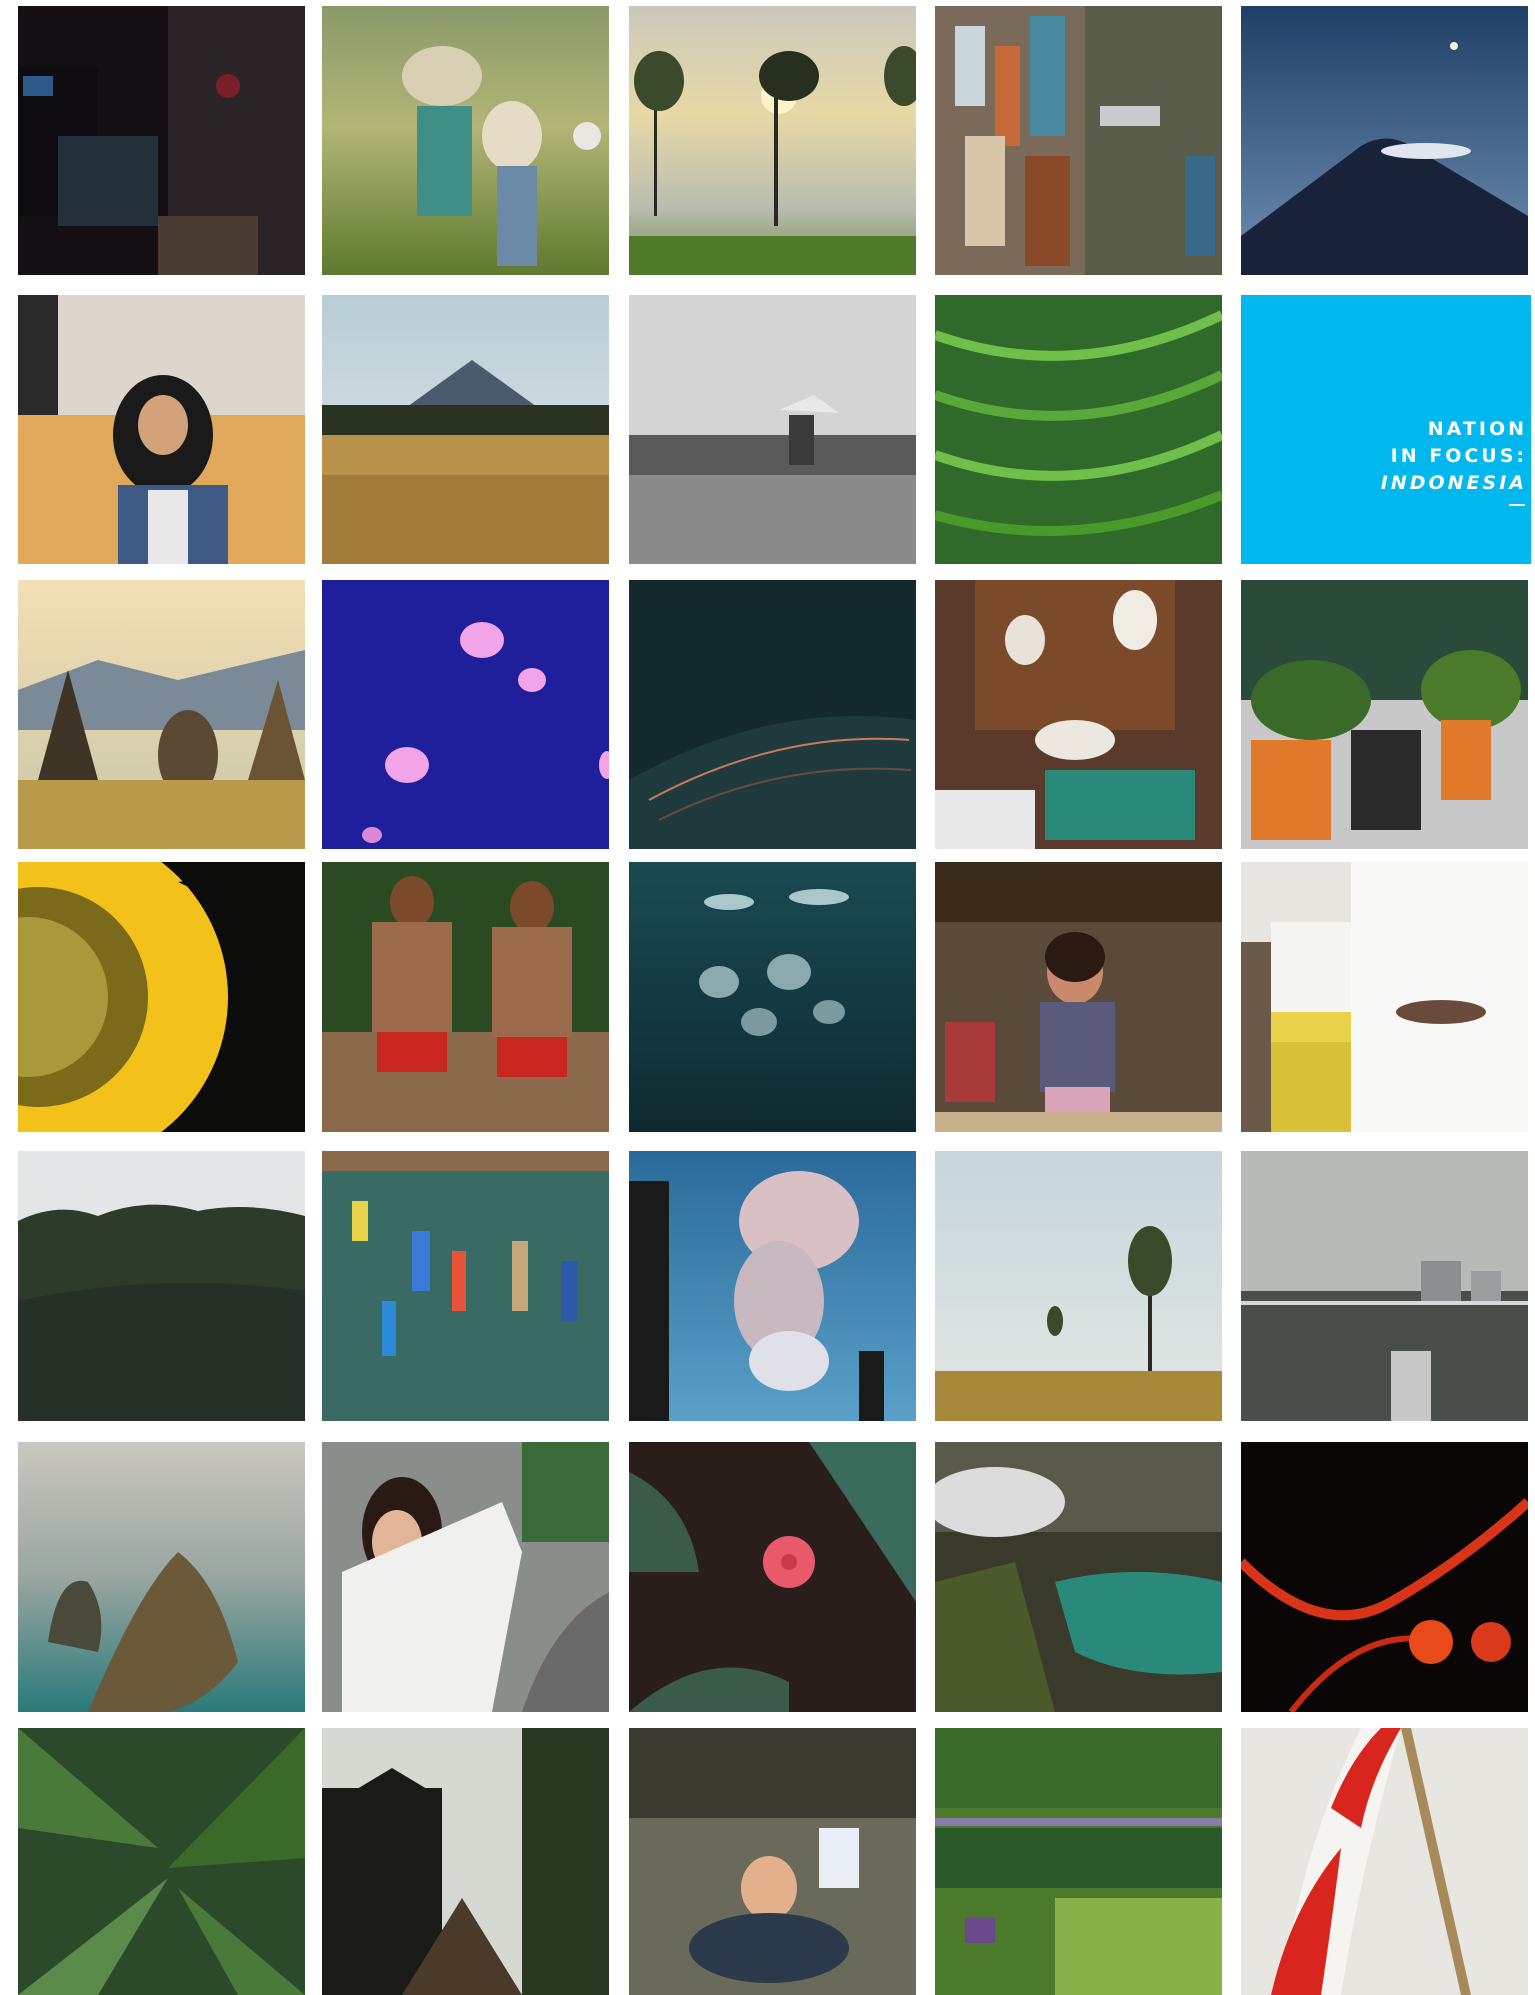 This screenshot has width=1535, height=1995. I want to click on photo-dark-palm-leaf-image, so click(772, 714).